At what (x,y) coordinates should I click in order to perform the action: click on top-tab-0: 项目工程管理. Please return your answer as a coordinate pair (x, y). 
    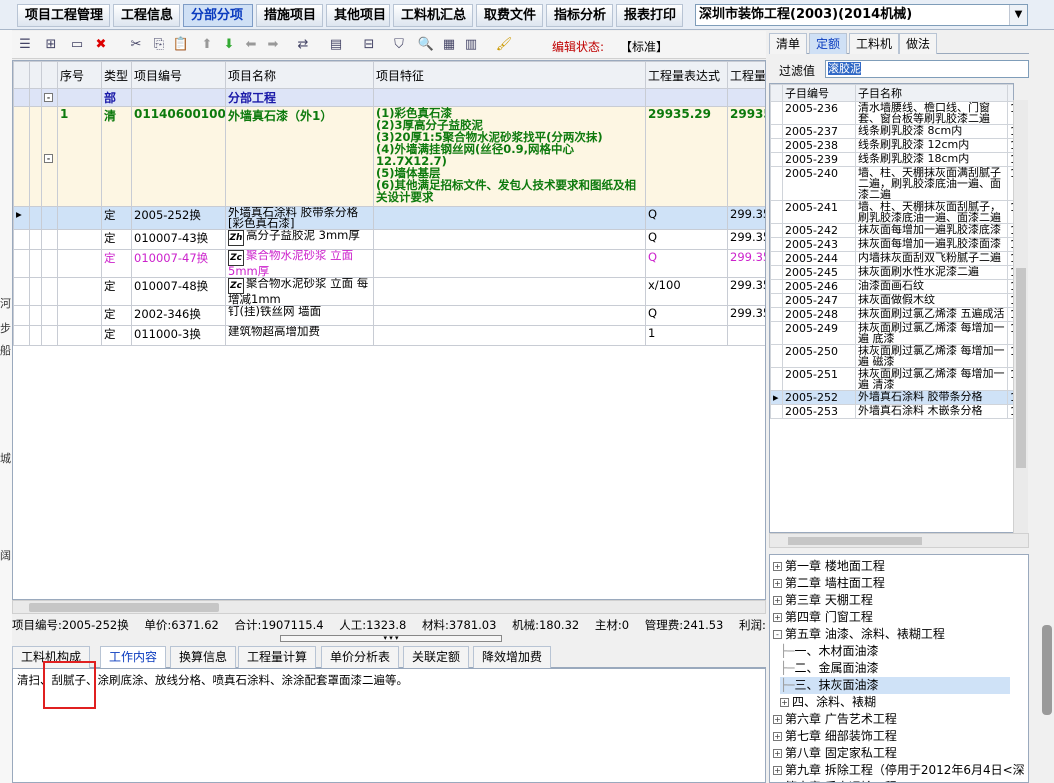
    Looking at the image, I should click on (63, 15).